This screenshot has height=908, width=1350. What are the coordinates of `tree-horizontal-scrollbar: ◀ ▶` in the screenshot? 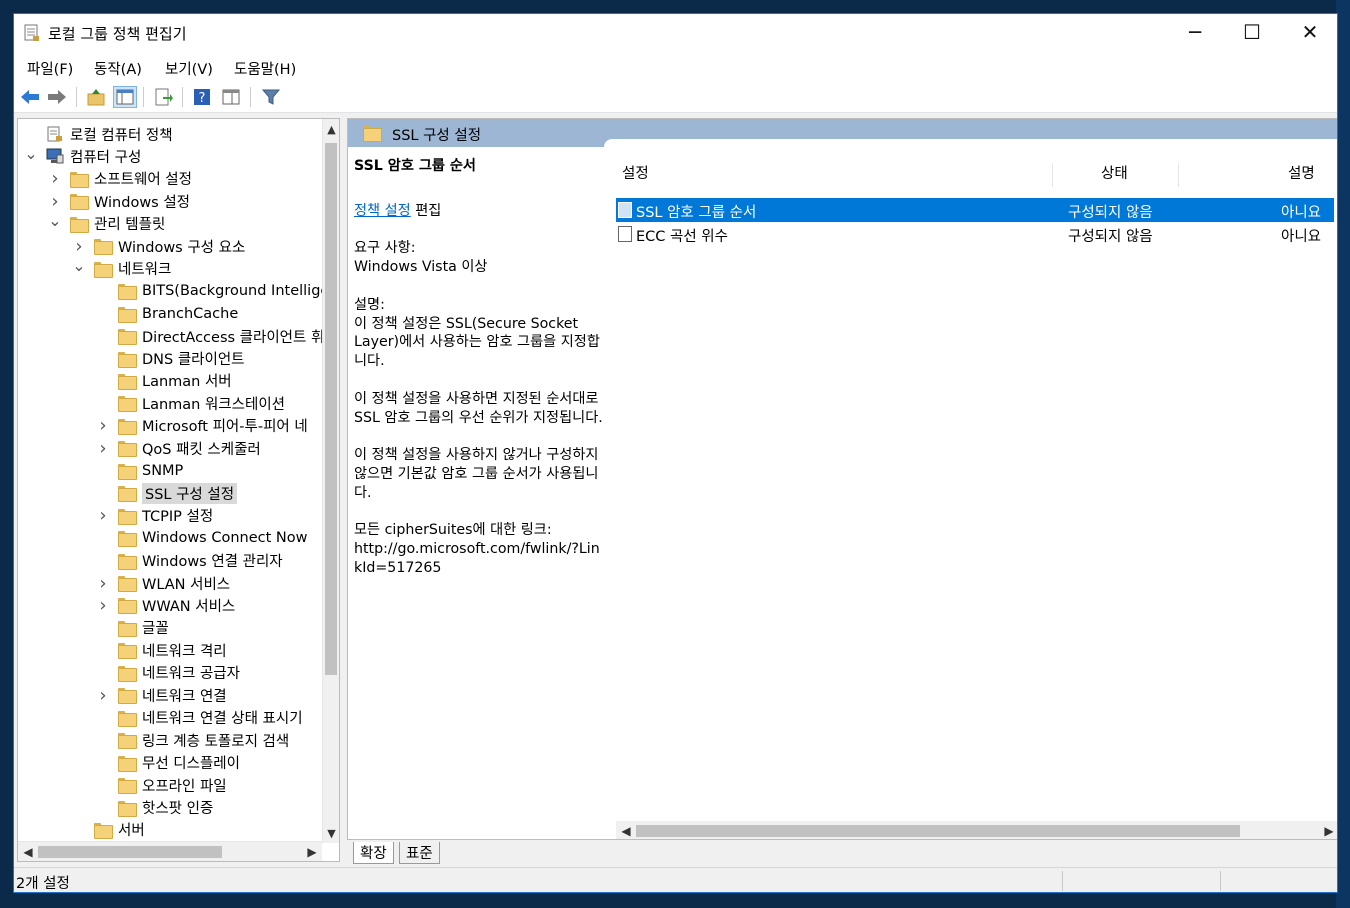 It's located at (170, 851).